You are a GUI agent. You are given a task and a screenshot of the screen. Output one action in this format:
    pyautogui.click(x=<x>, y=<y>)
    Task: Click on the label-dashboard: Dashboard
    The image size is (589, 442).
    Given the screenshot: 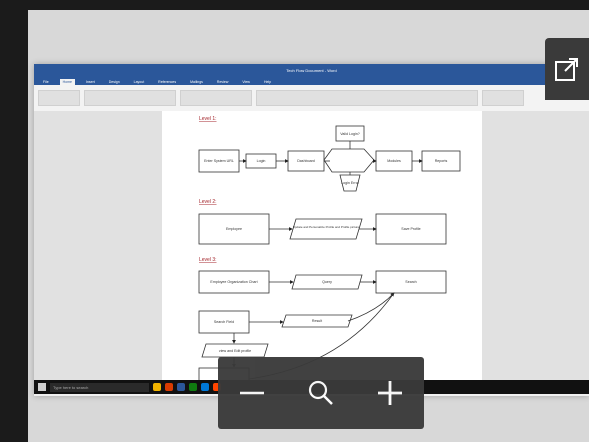 What is the action you would take?
    pyautogui.click(x=306, y=161)
    